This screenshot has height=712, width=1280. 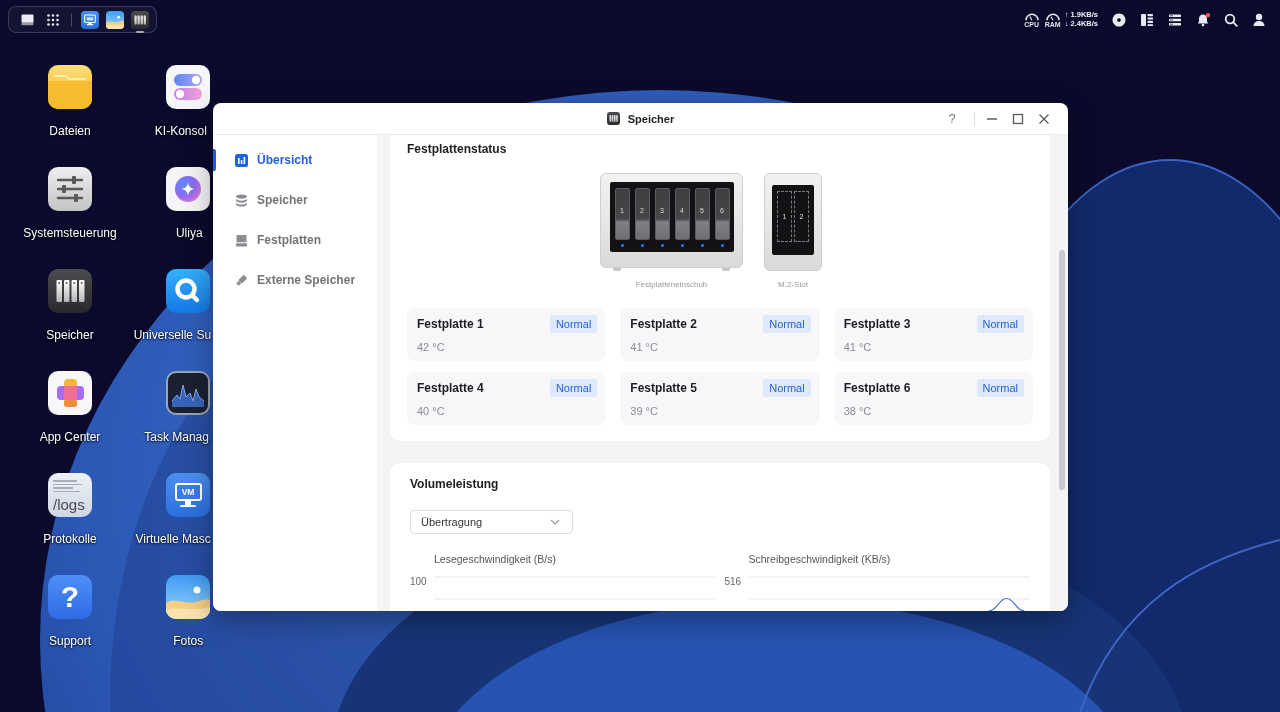 What do you see at coordinates (70, 495) in the screenshot?
I see `log-file-icon: /logs` at bounding box center [70, 495].